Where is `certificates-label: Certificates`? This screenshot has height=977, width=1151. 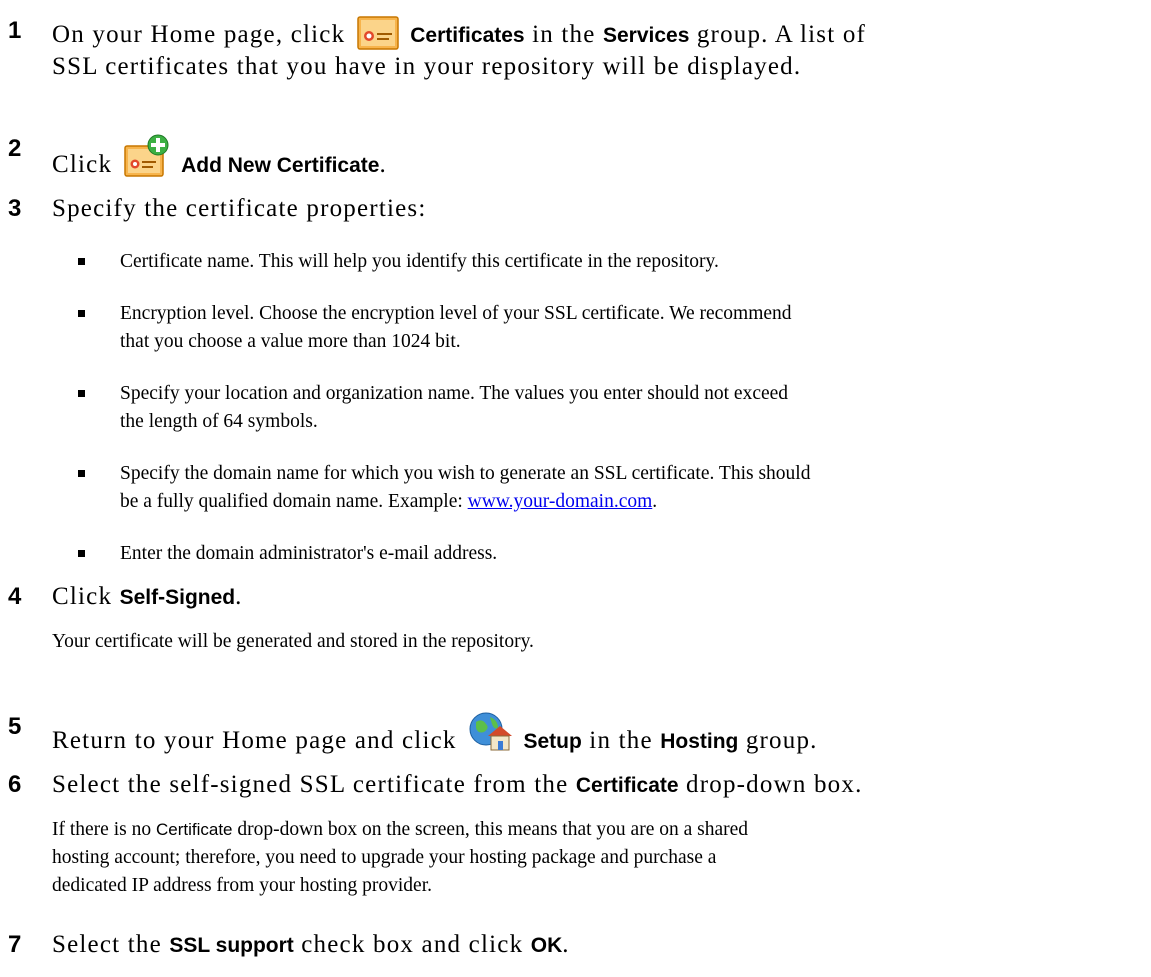
certificates-label: Certificates is located at coordinates (467, 35).